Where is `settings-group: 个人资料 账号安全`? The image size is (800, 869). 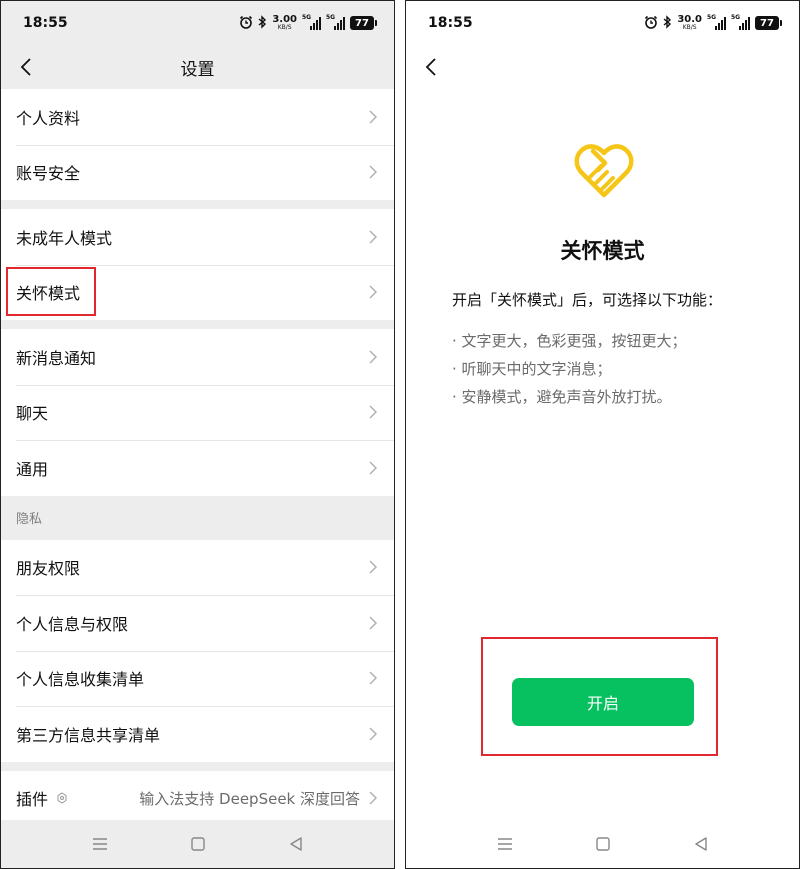 settings-group: 个人资料 账号安全 is located at coordinates (197, 144).